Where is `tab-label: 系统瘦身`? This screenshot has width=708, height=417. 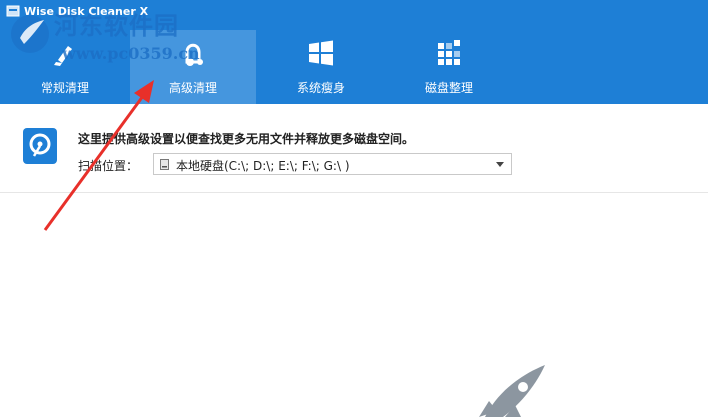 tab-label: 系统瘦身 is located at coordinates (320, 88).